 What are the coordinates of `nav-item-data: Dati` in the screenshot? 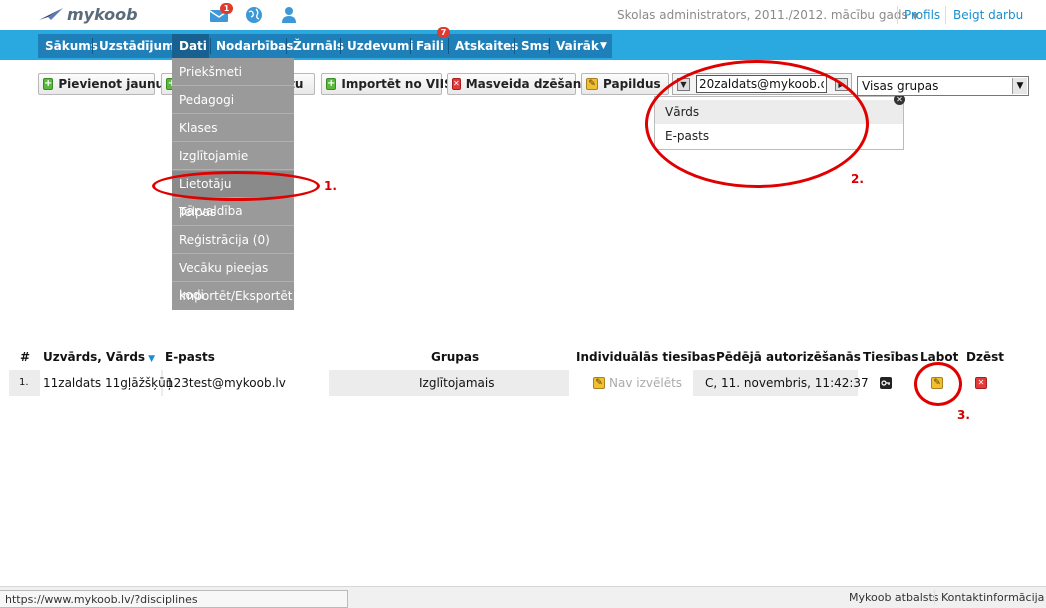 It's located at (190, 46).